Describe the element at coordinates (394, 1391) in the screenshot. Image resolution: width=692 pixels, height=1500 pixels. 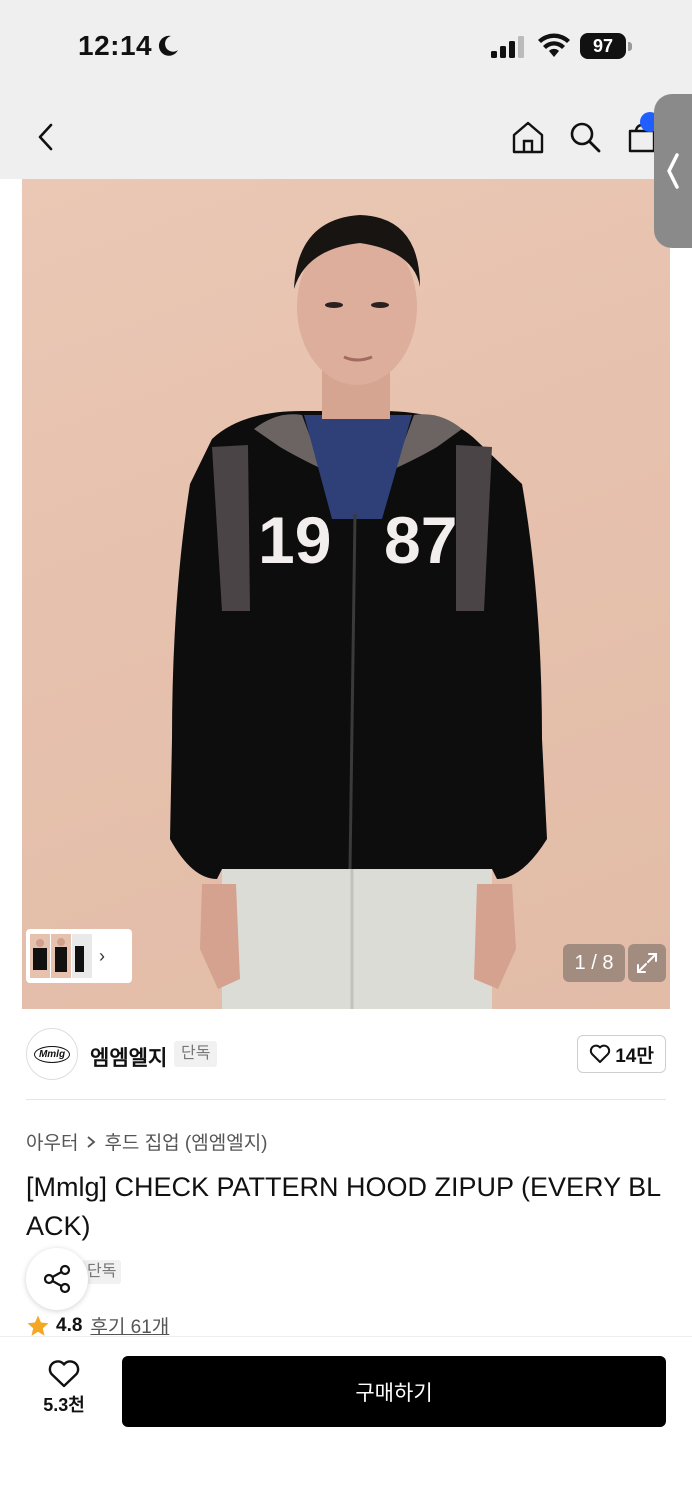
I see `buy-button: 구매하기` at that location.